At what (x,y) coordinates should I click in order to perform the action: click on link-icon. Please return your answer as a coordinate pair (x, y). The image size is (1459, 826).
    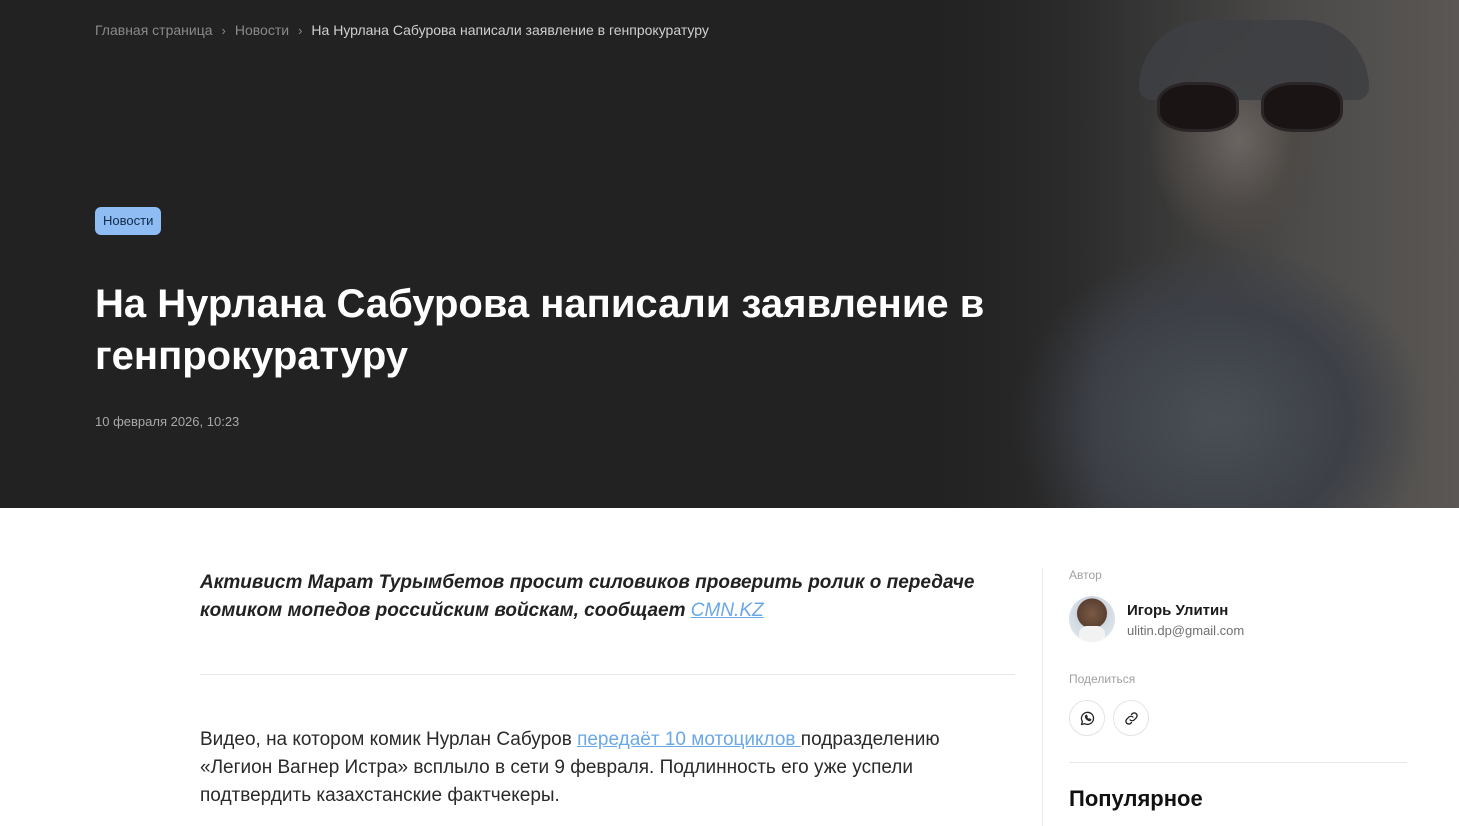
    Looking at the image, I should click on (1131, 718).